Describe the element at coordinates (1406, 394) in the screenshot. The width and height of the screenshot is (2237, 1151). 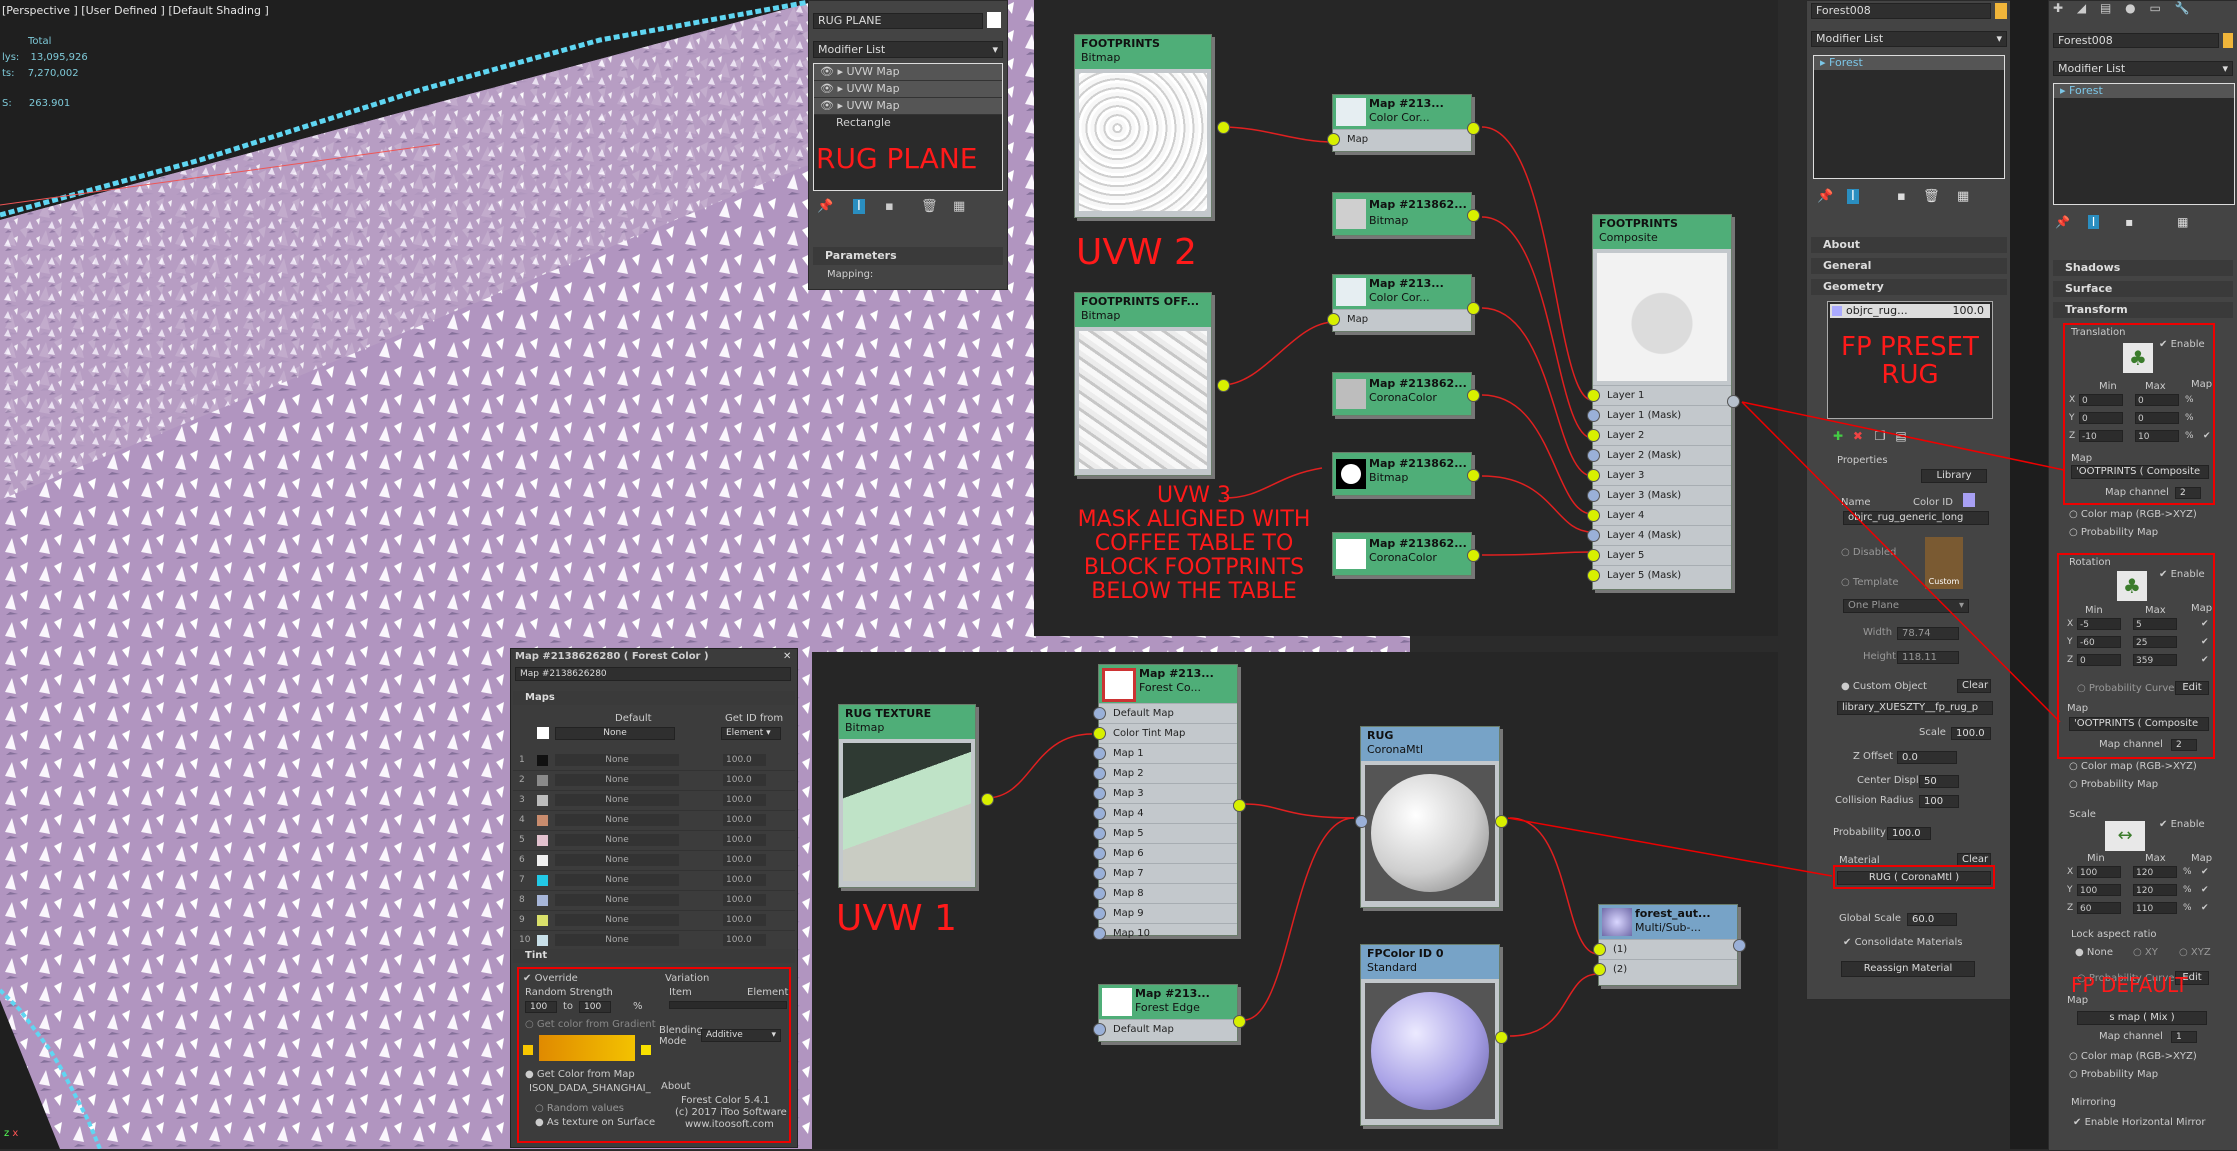
I see `corona-color-node-a: Map #213862... CoronaColor` at that location.